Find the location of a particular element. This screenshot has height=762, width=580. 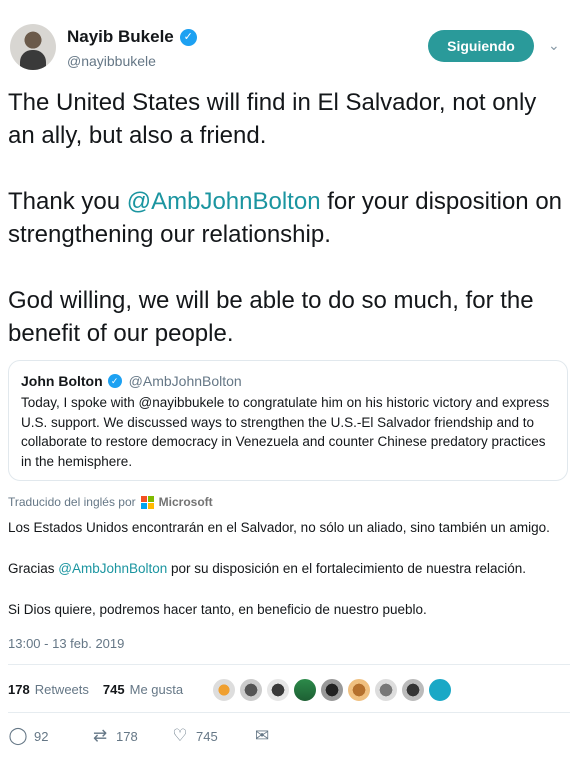

like-count: 745 is located at coordinates (207, 736).